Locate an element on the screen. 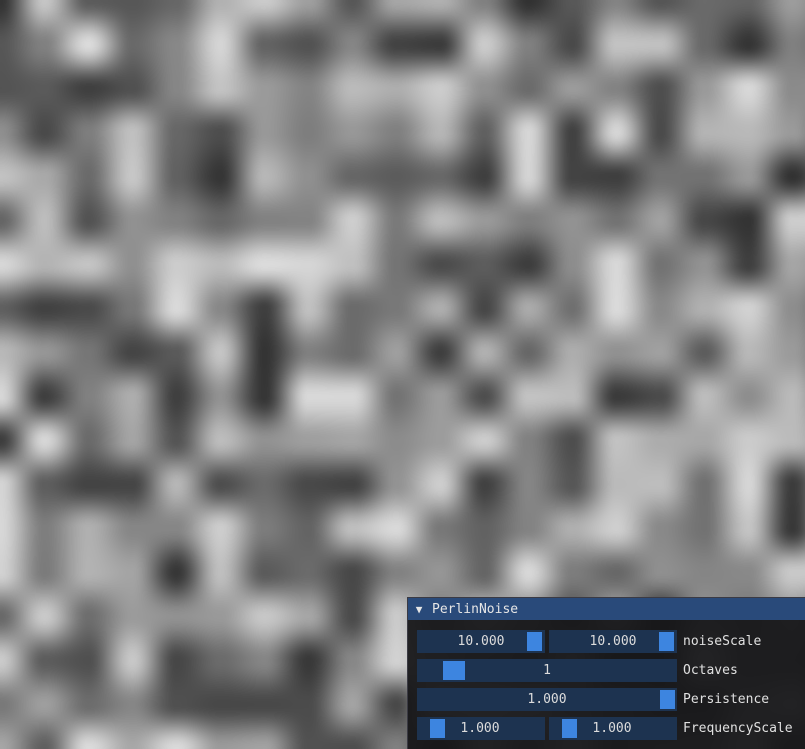 The width and height of the screenshot is (805, 749). frequency-scale-y-value: 1.000 is located at coordinates (612, 728).